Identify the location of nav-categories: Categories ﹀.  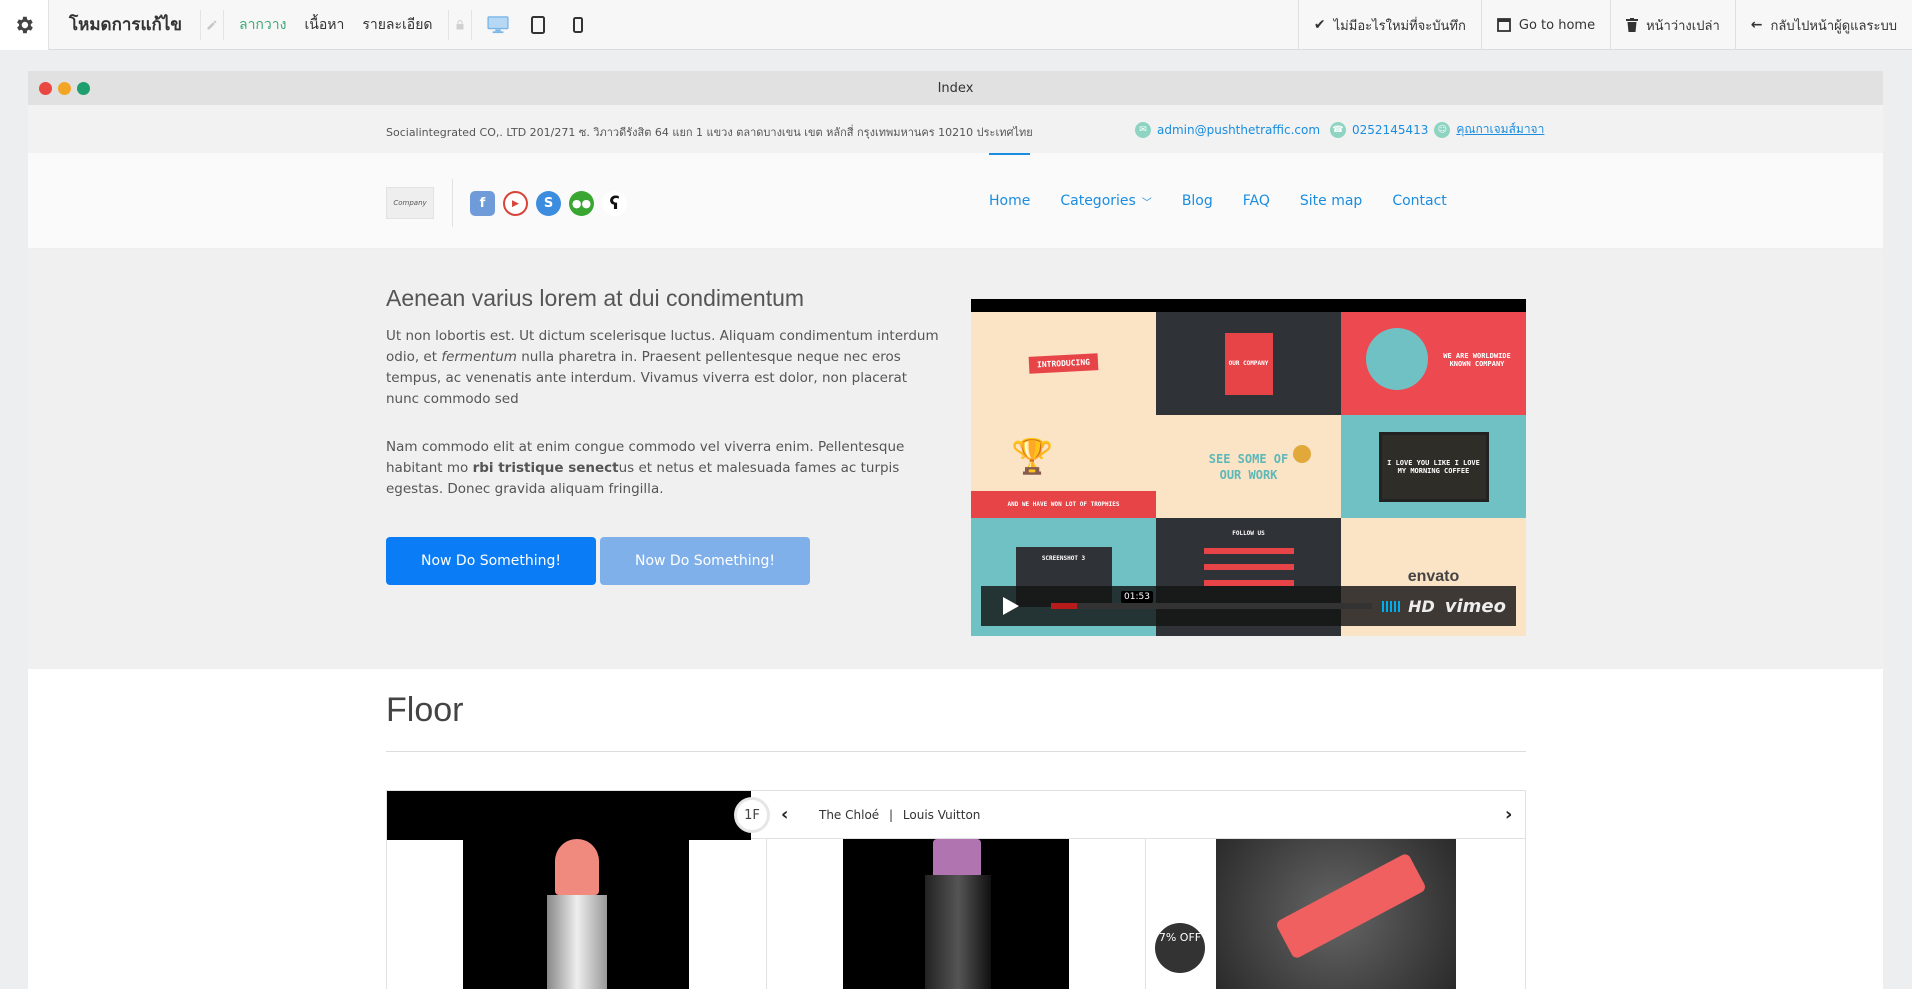
(1105, 201).